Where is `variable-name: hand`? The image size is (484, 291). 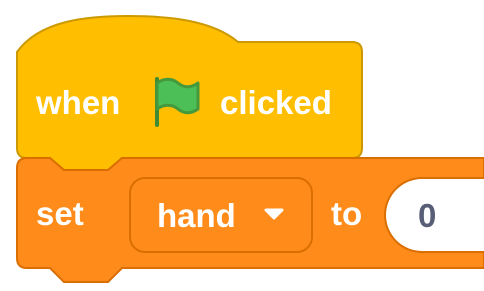
variable-name: hand is located at coordinates (196, 215).